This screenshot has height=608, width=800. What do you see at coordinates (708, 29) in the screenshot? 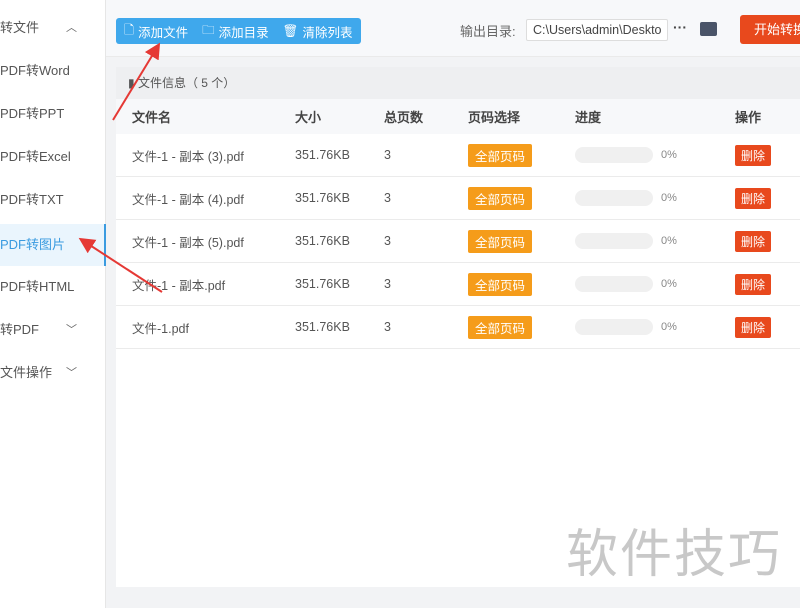
I see `folder-icon` at bounding box center [708, 29].